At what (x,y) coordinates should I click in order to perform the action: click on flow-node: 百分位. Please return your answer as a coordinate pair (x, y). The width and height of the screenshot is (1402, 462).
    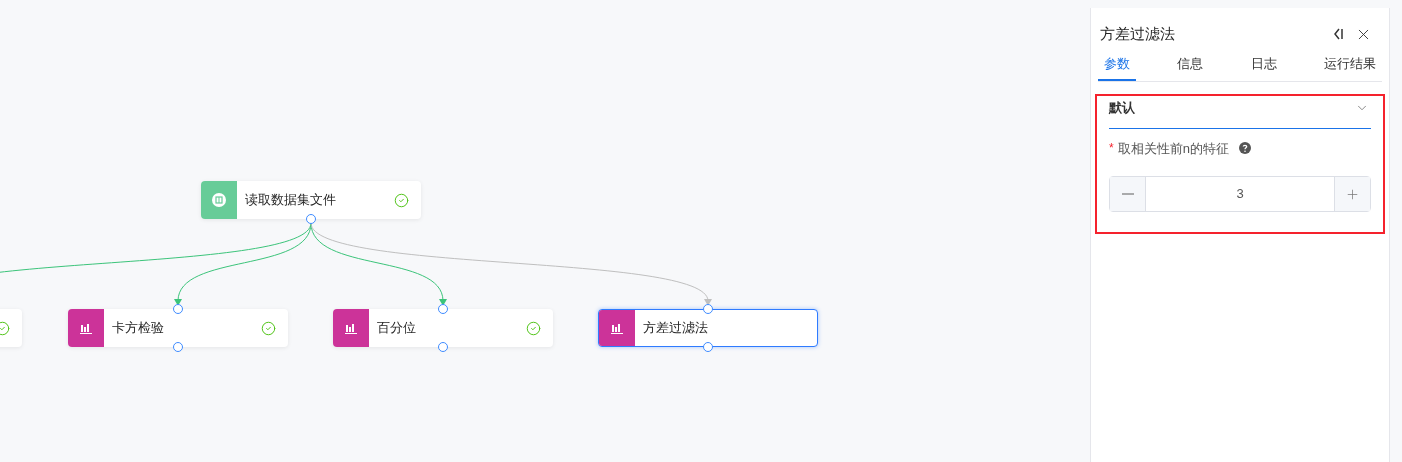
    Looking at the image, I should click on (443, 328).